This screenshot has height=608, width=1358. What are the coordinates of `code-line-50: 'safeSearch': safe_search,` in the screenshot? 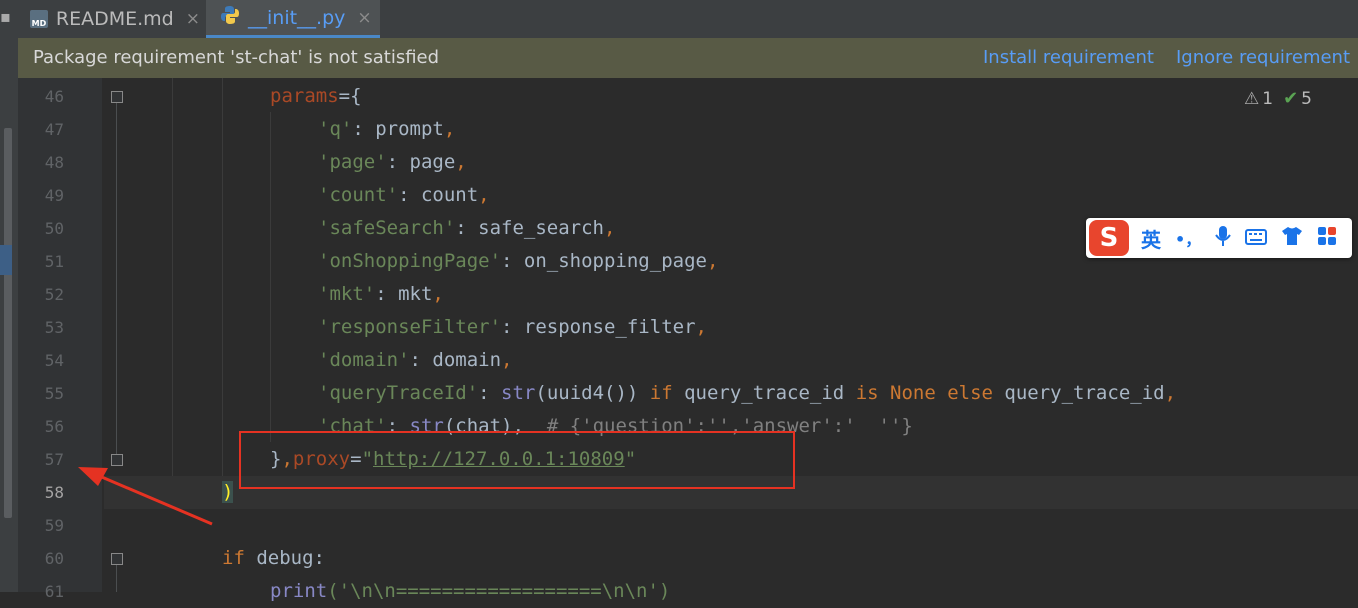 It's located at (466, 228).